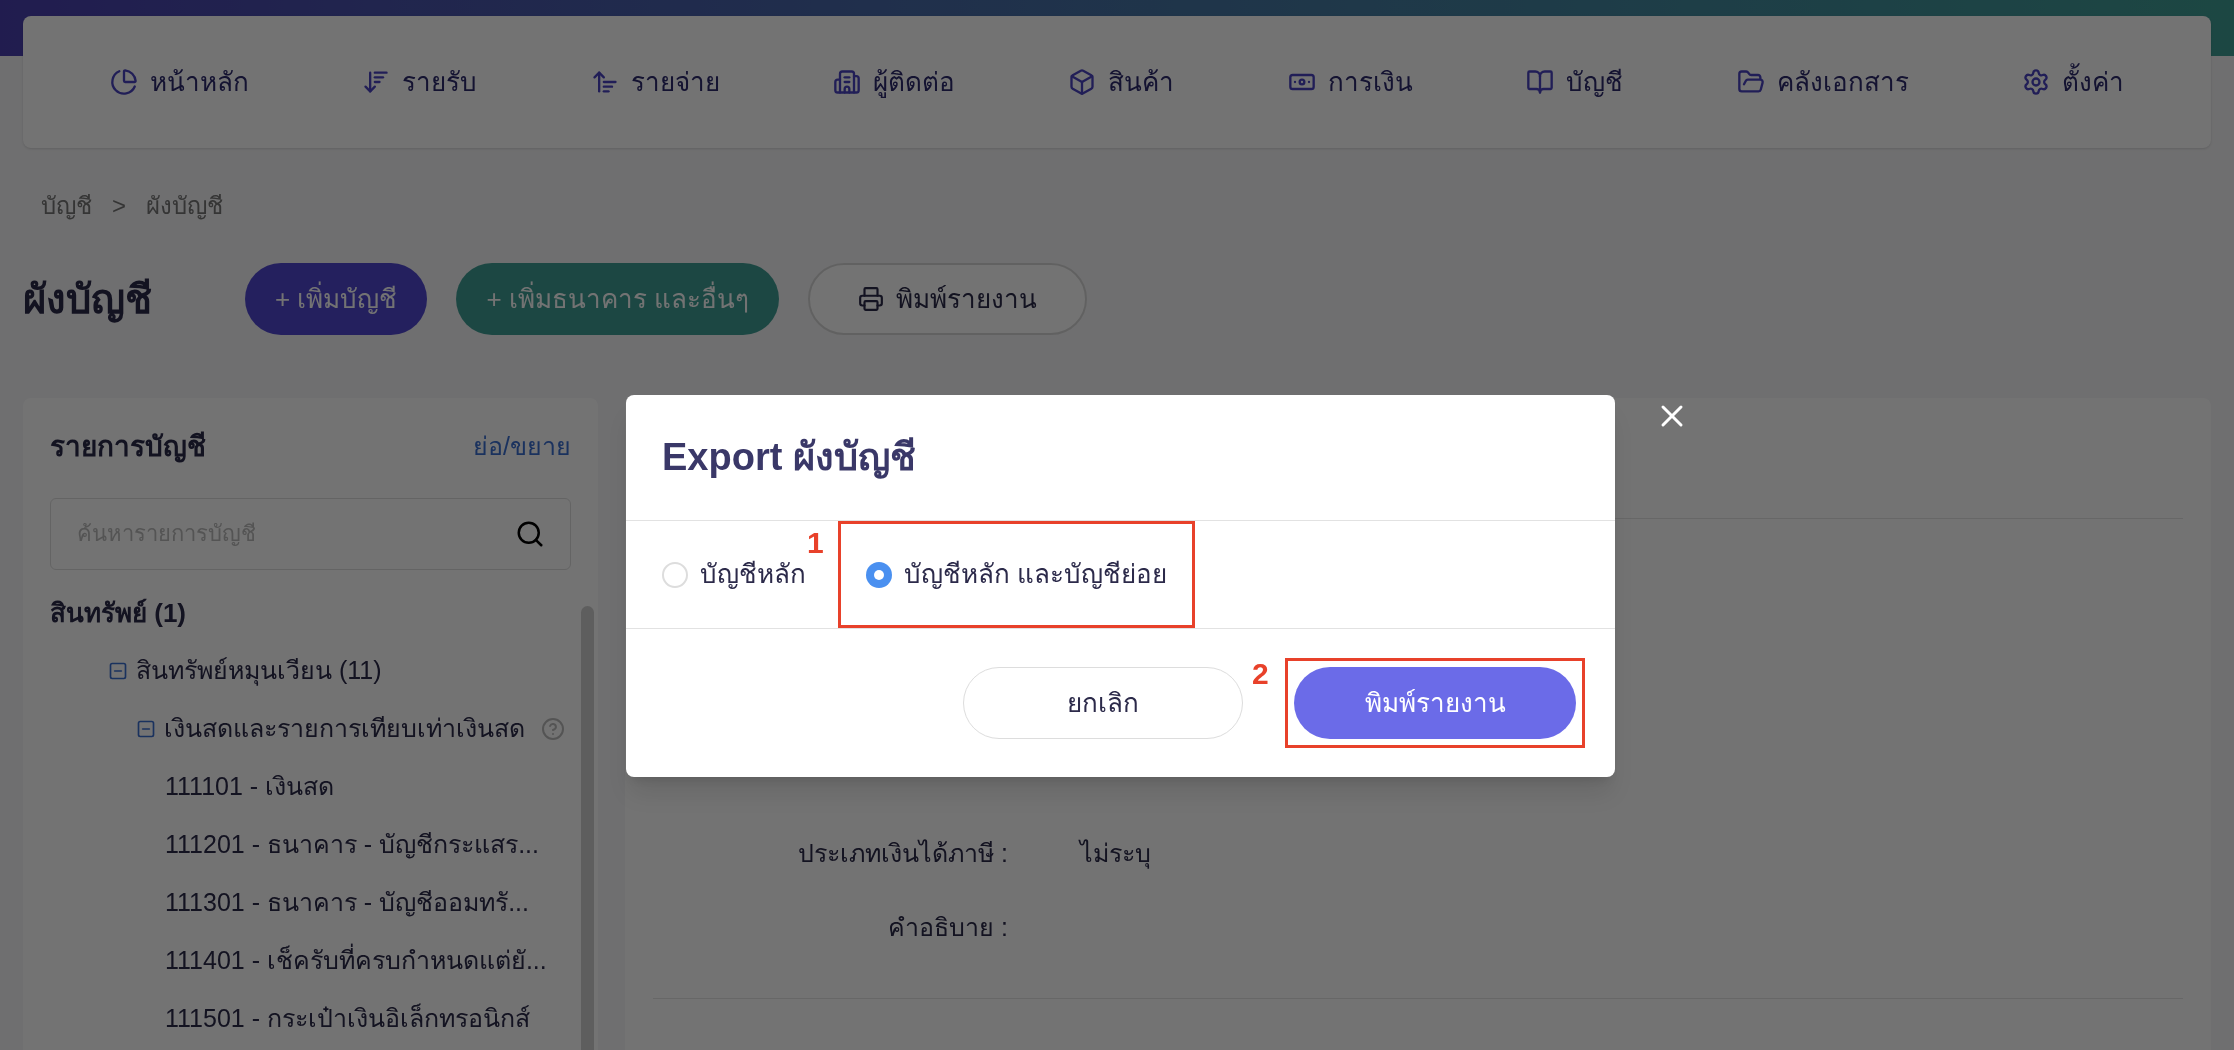 The width and height of the screenshot is (2234, 1050). I want to click on add-button: + เพิ่มธนาคาร และอื่นๆ, so click(618, 299).